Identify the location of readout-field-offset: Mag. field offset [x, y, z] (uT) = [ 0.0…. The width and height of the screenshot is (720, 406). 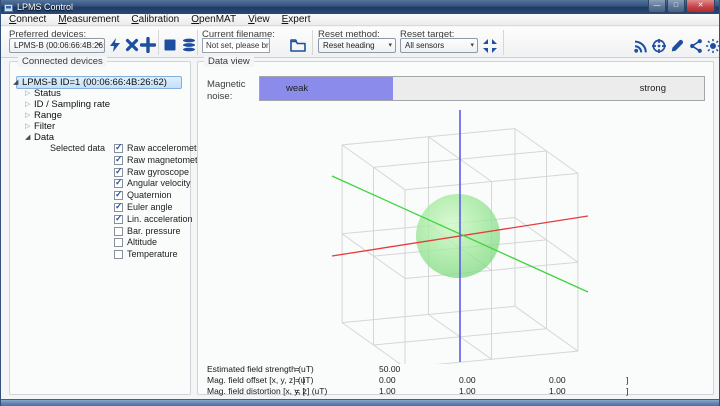
(418, 380).